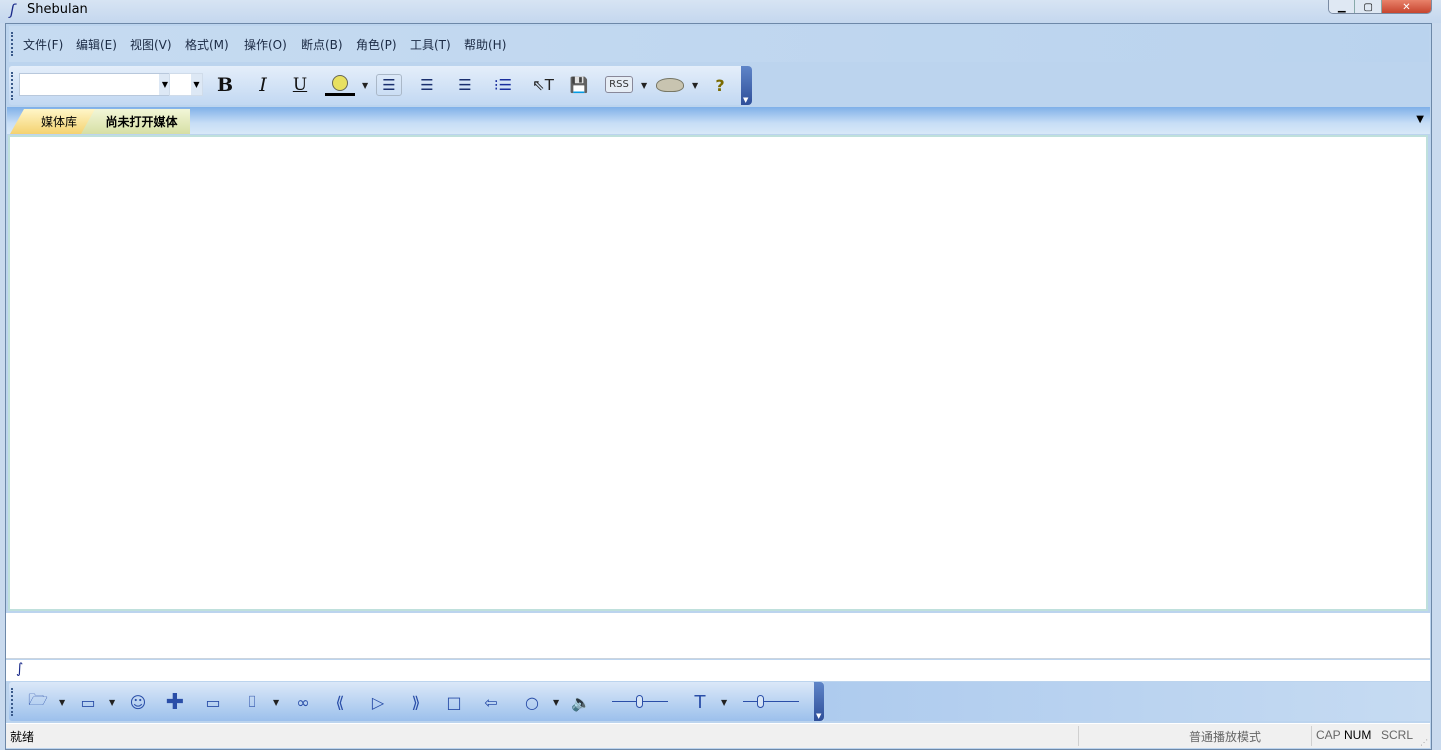 Image resolution: width=1441 pixels, height=750 pixels. Describe the element at coordinates (1342, 6) in the screenshot. I see `minimize-button: ▁` at that location.